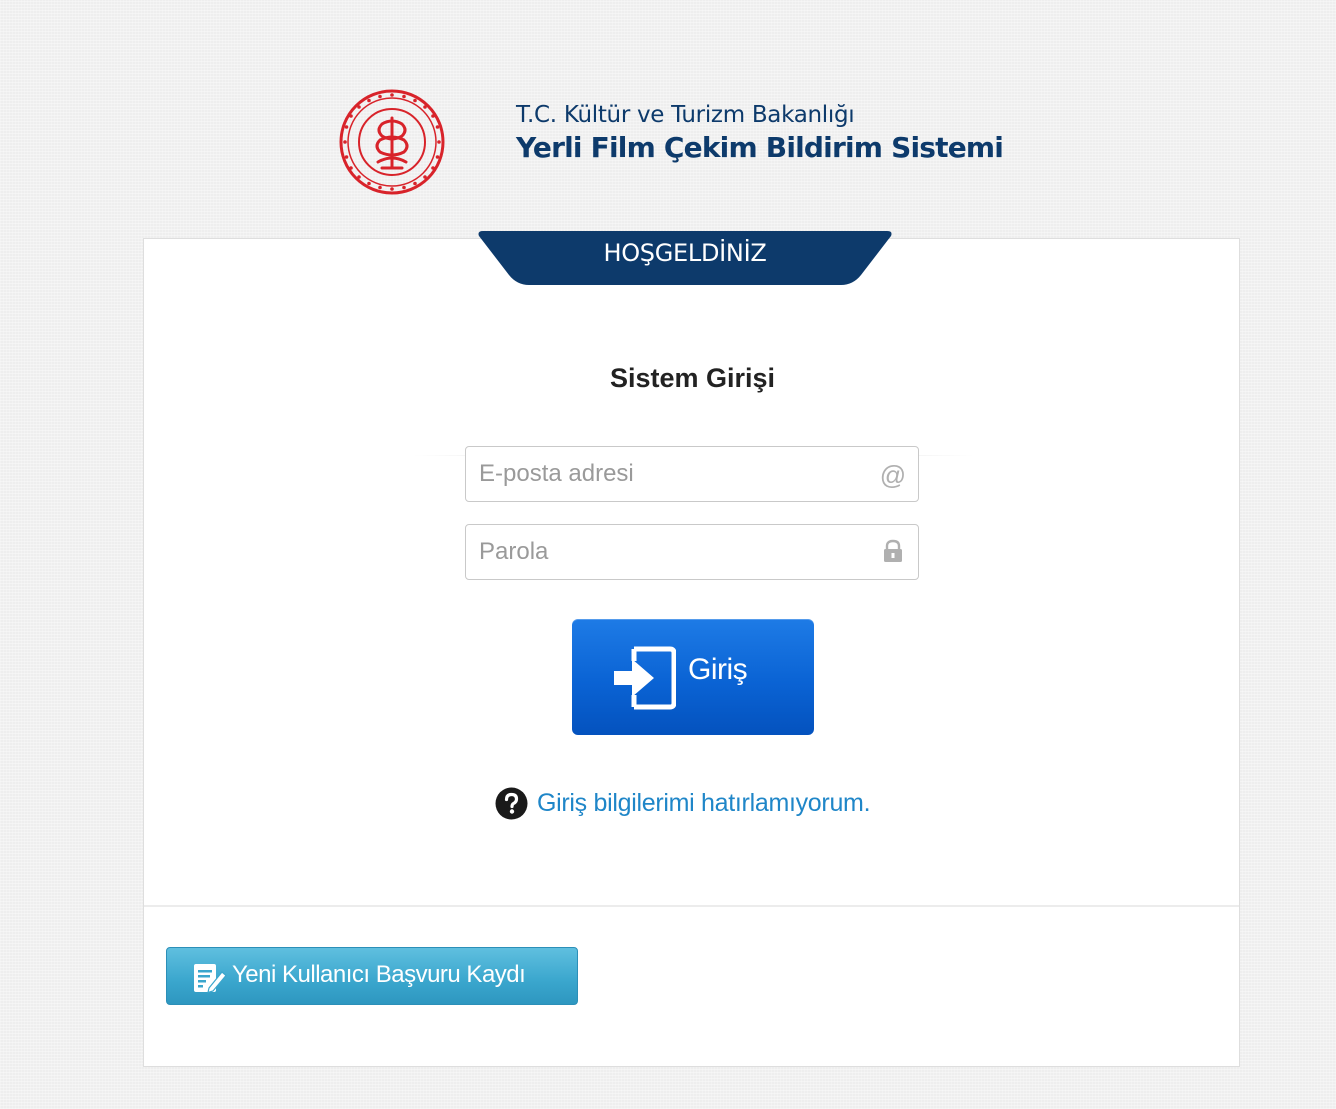  I want to click on forgot-credentials-label: Giriş bilgilerimi hatırlamıyorum., so click(704, 803).